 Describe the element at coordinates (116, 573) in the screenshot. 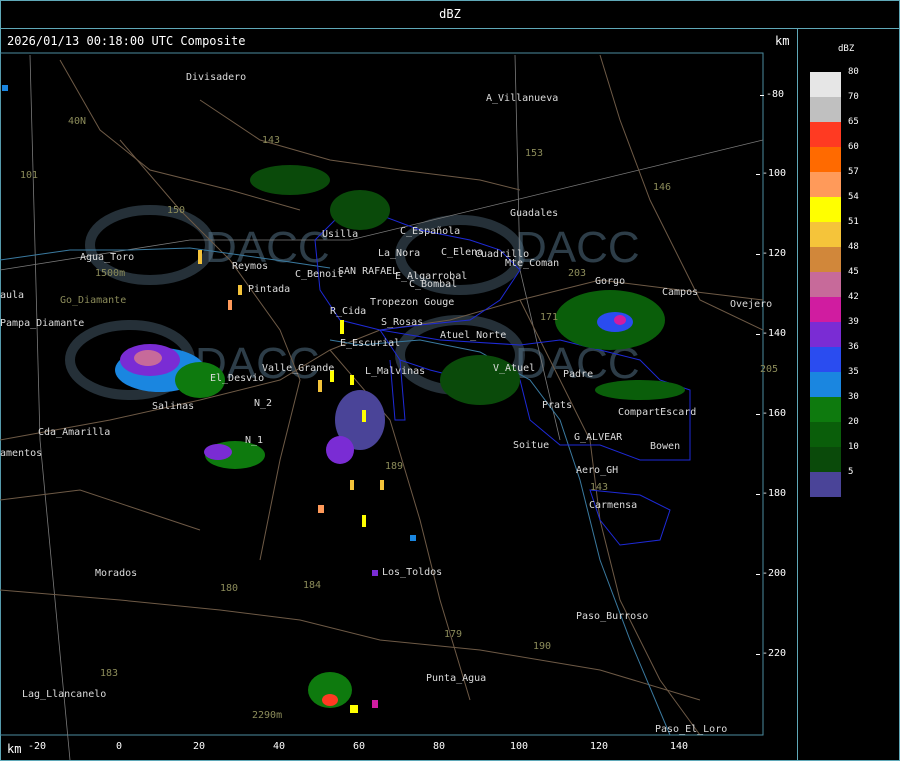

I see `place-label: Morados` at that location.